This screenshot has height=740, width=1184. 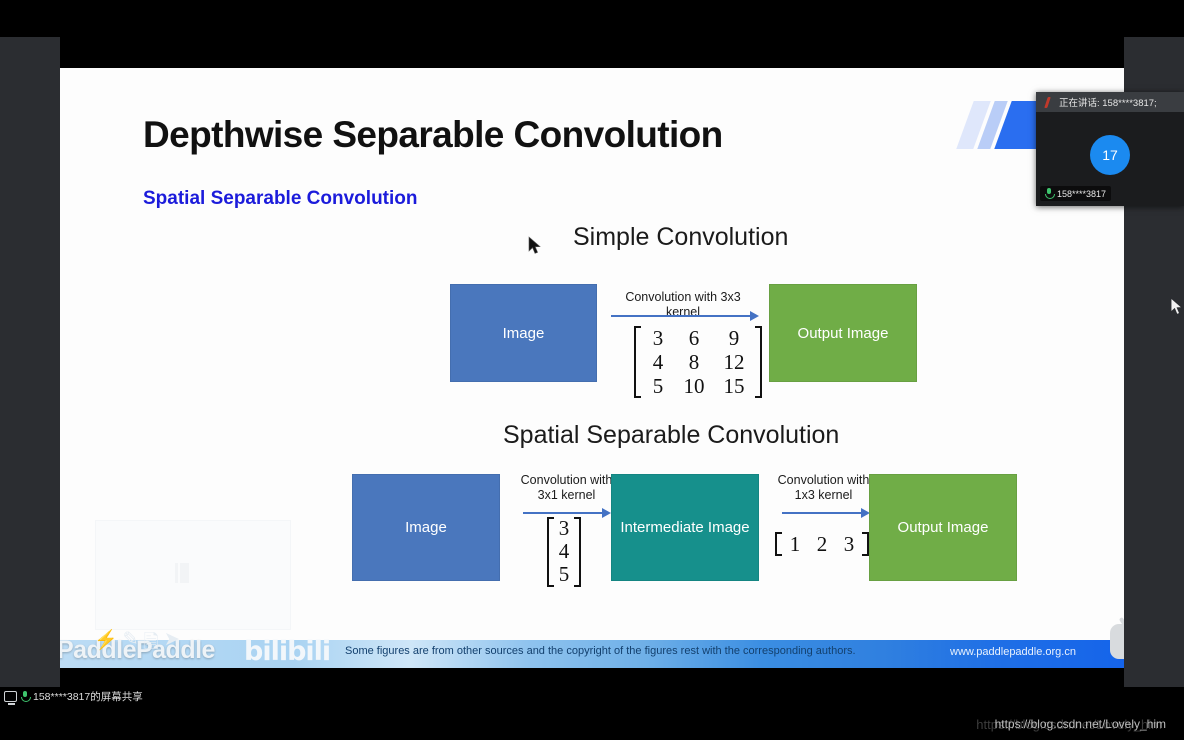 What do you see at coordinates (592, 18) in the screenshot?
I see `top-black-band` at bounding box center [592, 18].